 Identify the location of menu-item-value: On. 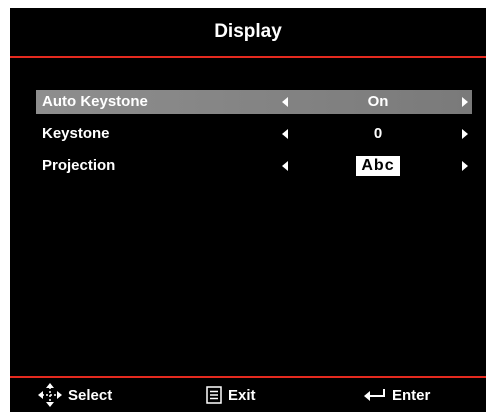
(378, 101).